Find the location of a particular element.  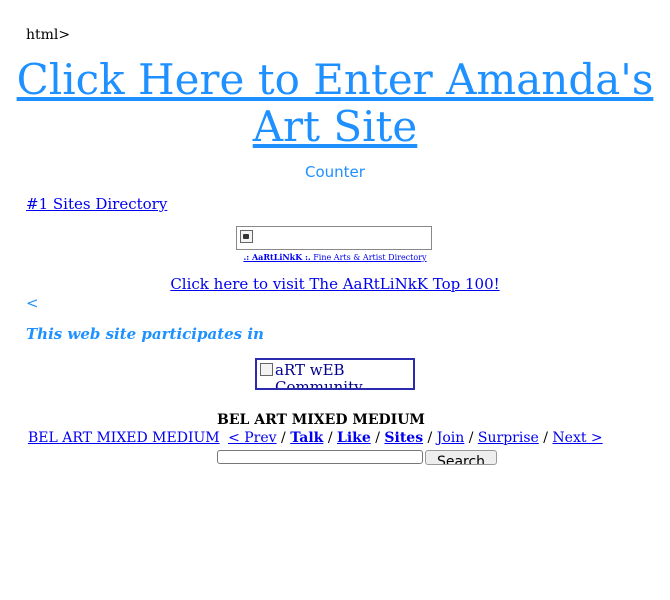

webring-banner-text: aRT wEB Community is located at coordinates (319, 375).